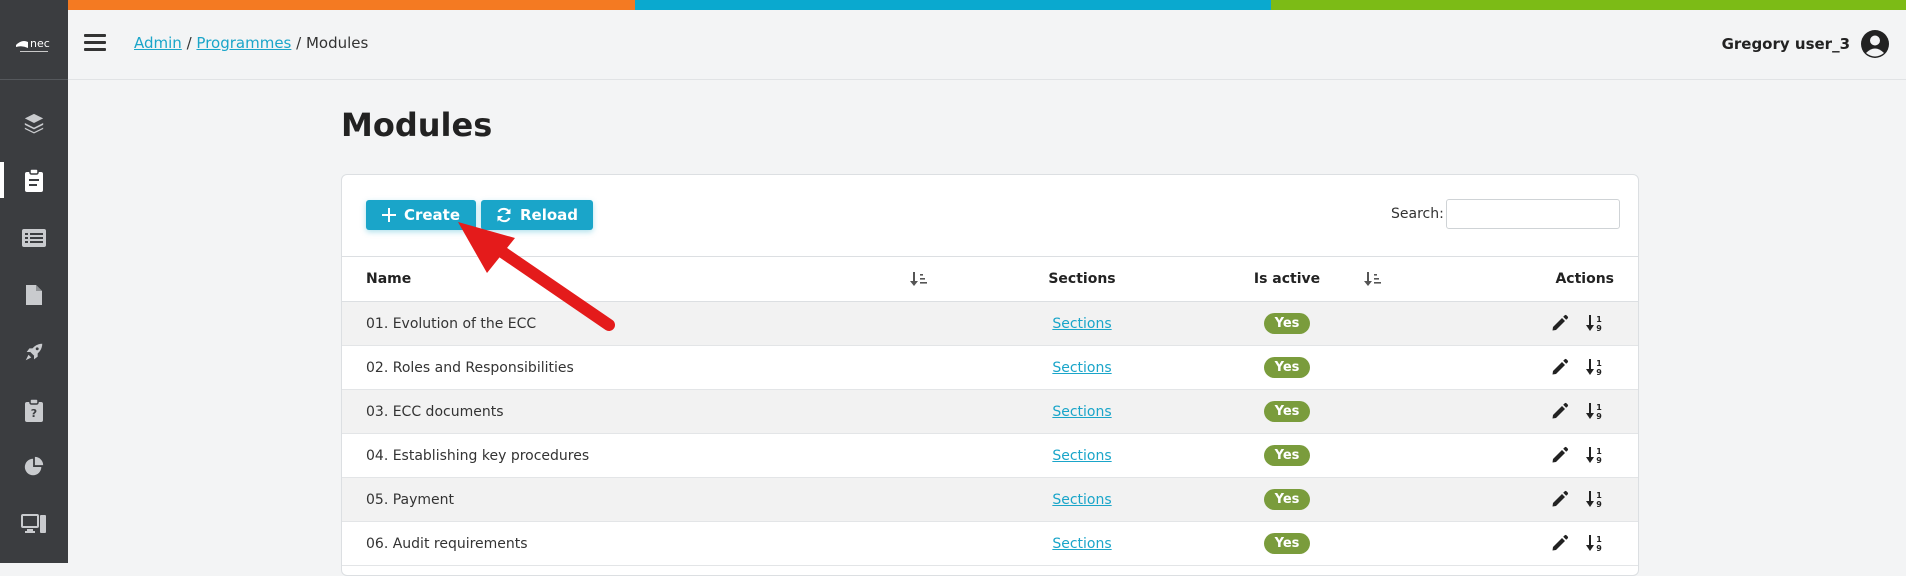 The image size is (1906, 576). I want to click on sidebar-item-quiz: ?, so click(34, 410).